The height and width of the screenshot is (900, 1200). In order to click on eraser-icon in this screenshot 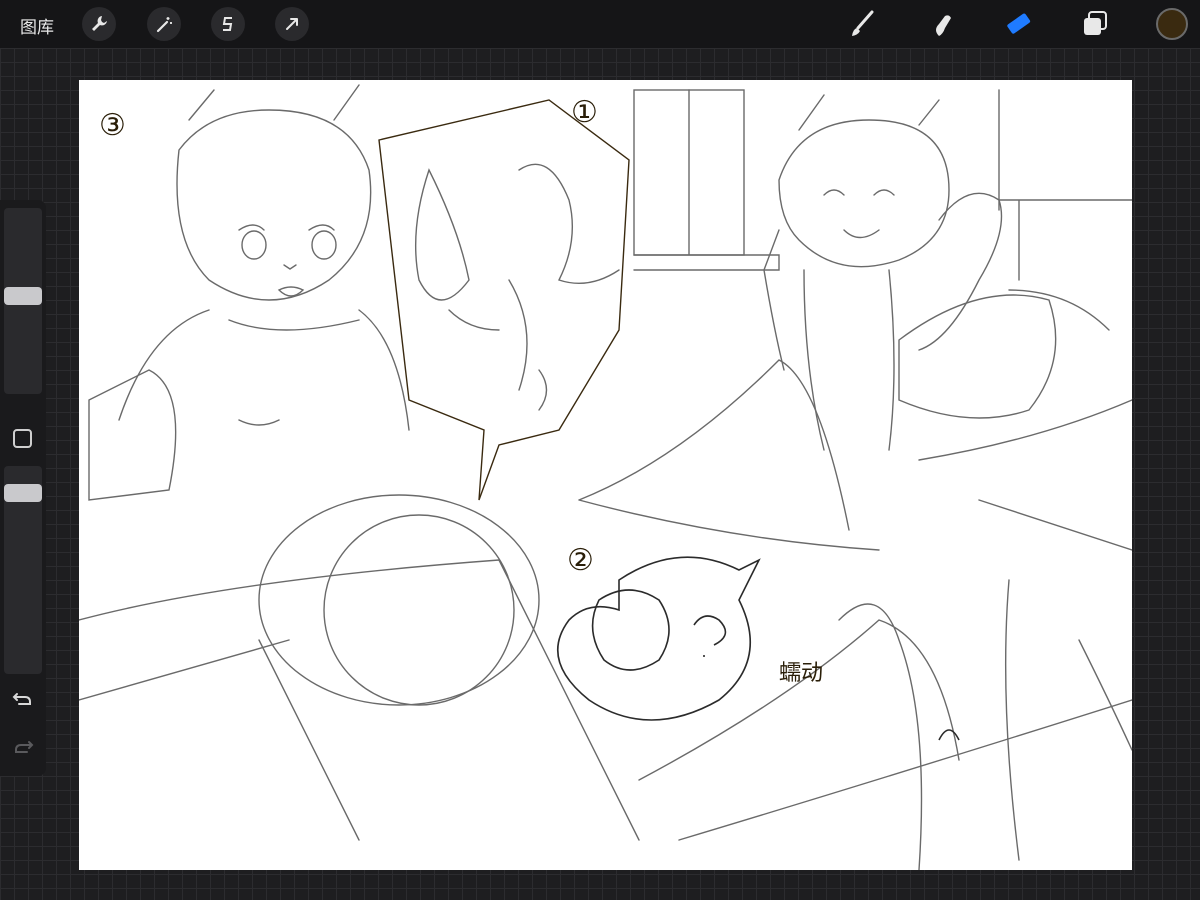, I will do `click(1018, 24)`.